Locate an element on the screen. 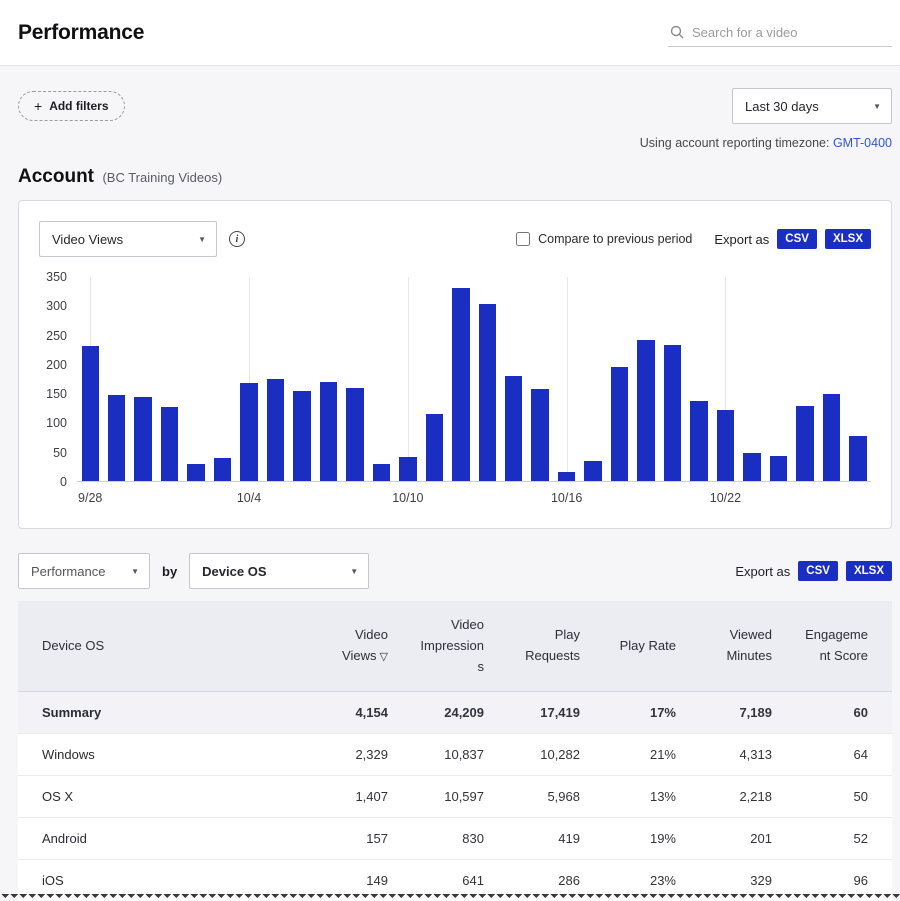 The width and height of the screenshot is (900, 901). compare-checkbox is located at coordinates (523, 239).